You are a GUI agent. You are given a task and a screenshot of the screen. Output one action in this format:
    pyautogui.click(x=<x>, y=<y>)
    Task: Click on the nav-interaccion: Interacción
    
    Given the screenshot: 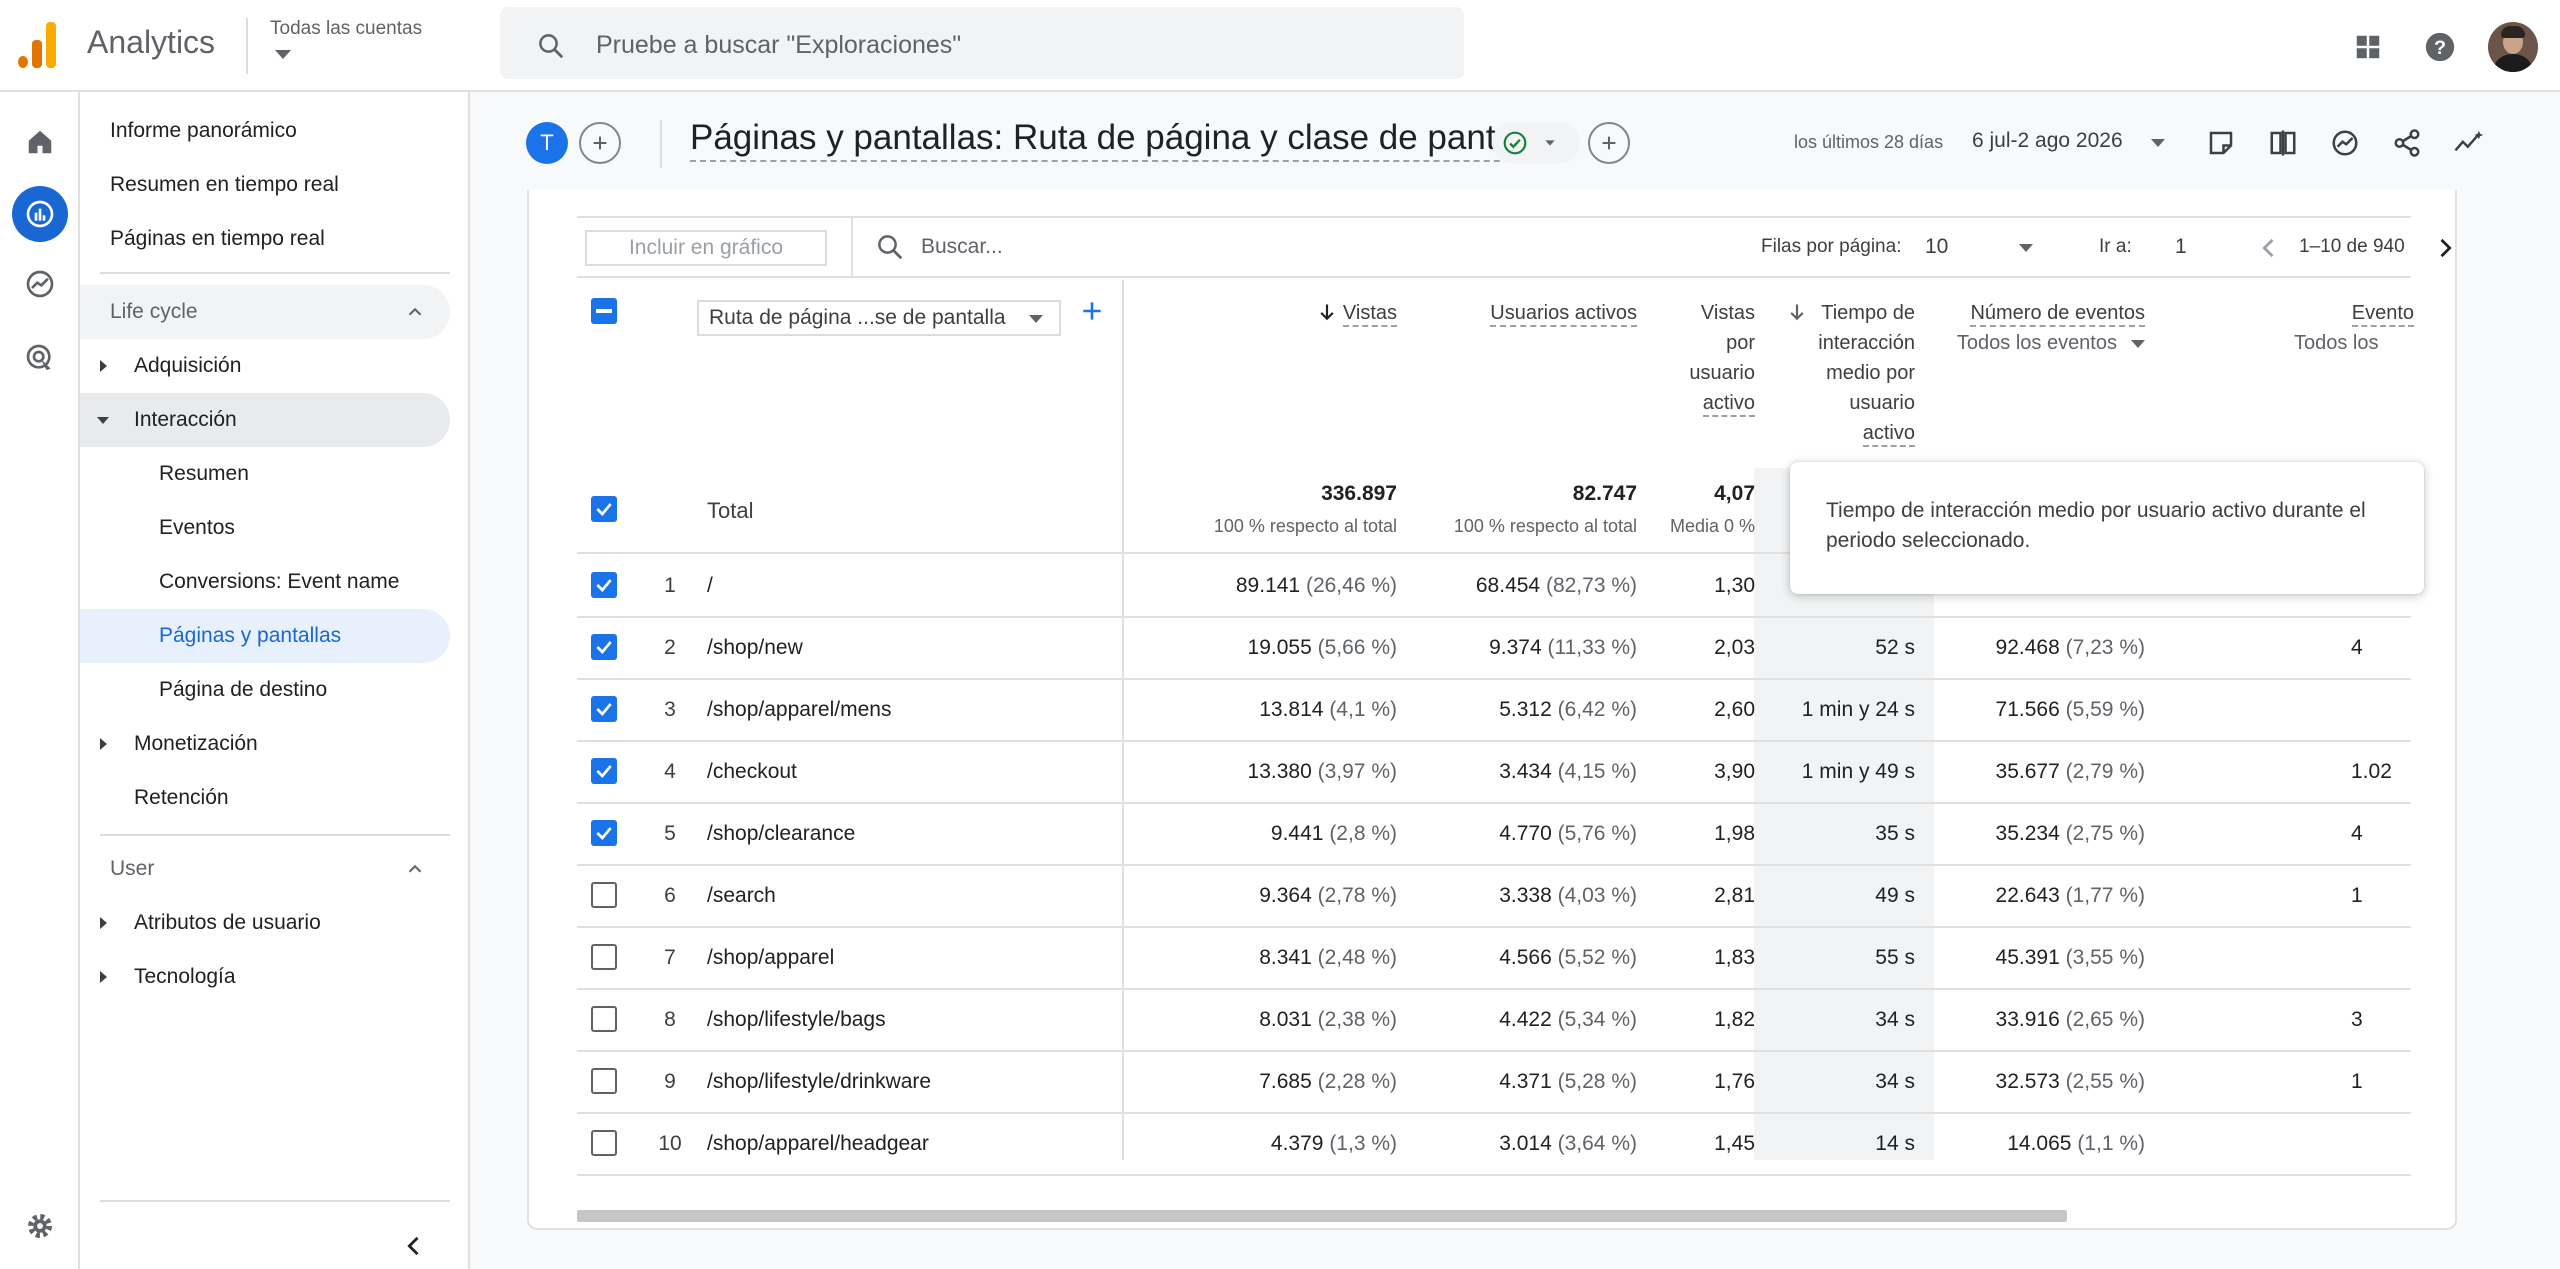 What is the action you would take?
    pyautogui.click(x=265, y=420)
    